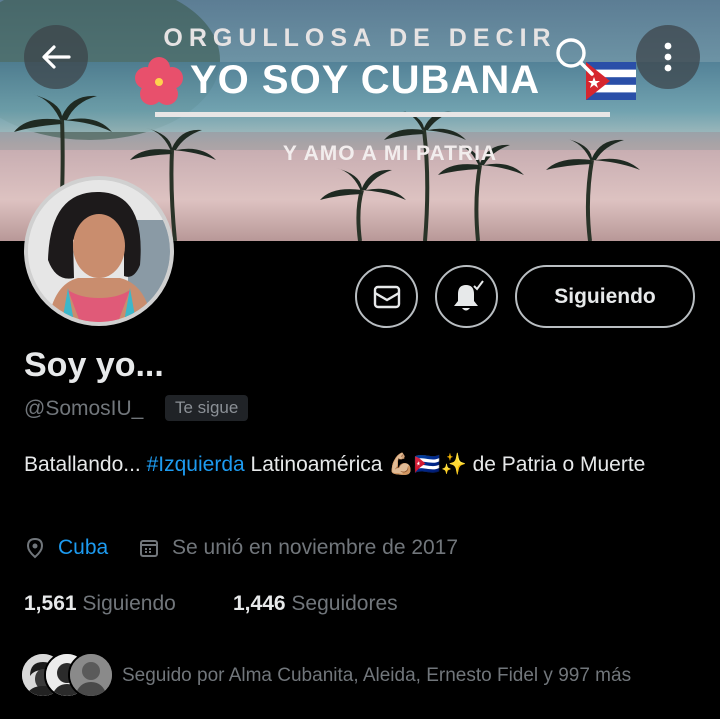  I want to click on envelope-icon, so click(386, 296).